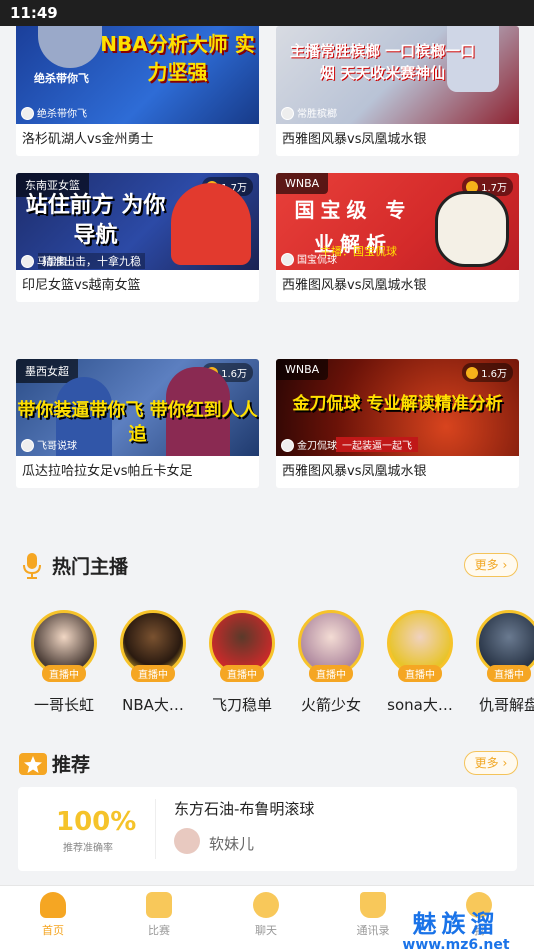 The image size is (534, 949). What do you see at coordinates (88, 848) in the screenshot?
I see `accuracy-label: 推荐准确率` at bounding box center [88, 848].